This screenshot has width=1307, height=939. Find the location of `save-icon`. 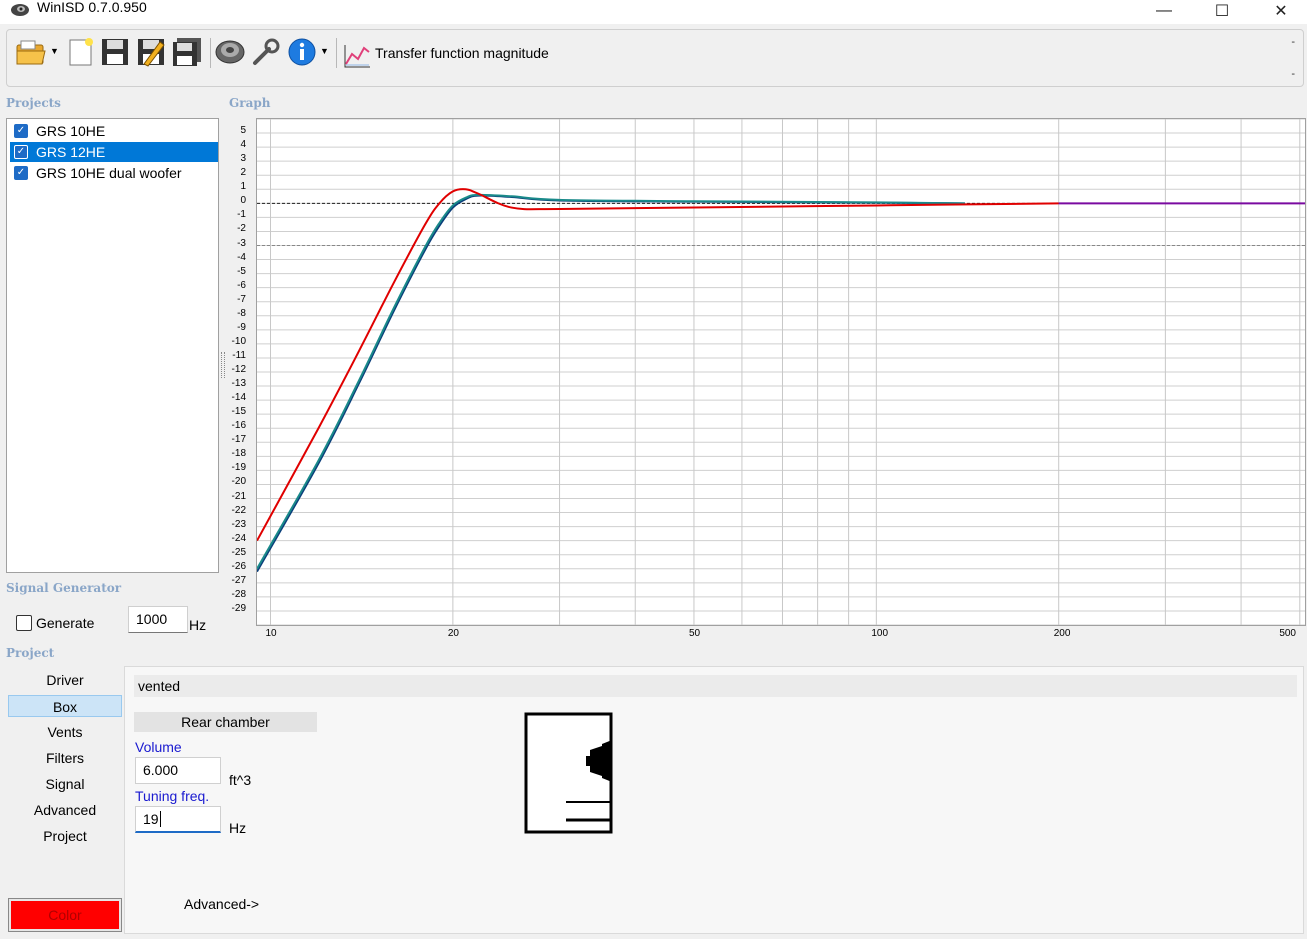

save-icon is located at coordinates (115, 52).